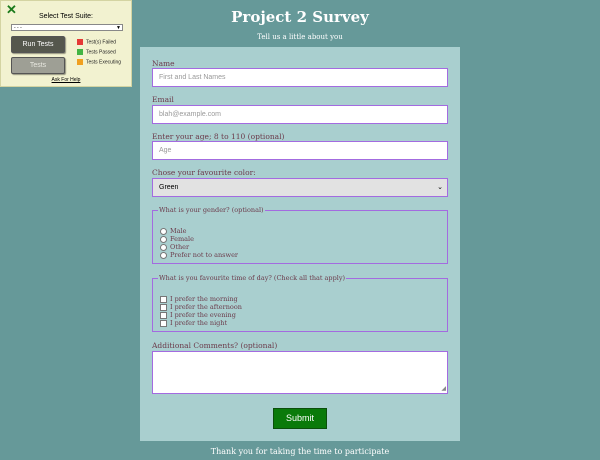  What do you see at coordinates (38, 44) in the screenshot?
I see `run-tests-button: Run Tests` at bounding box center [38, 44].